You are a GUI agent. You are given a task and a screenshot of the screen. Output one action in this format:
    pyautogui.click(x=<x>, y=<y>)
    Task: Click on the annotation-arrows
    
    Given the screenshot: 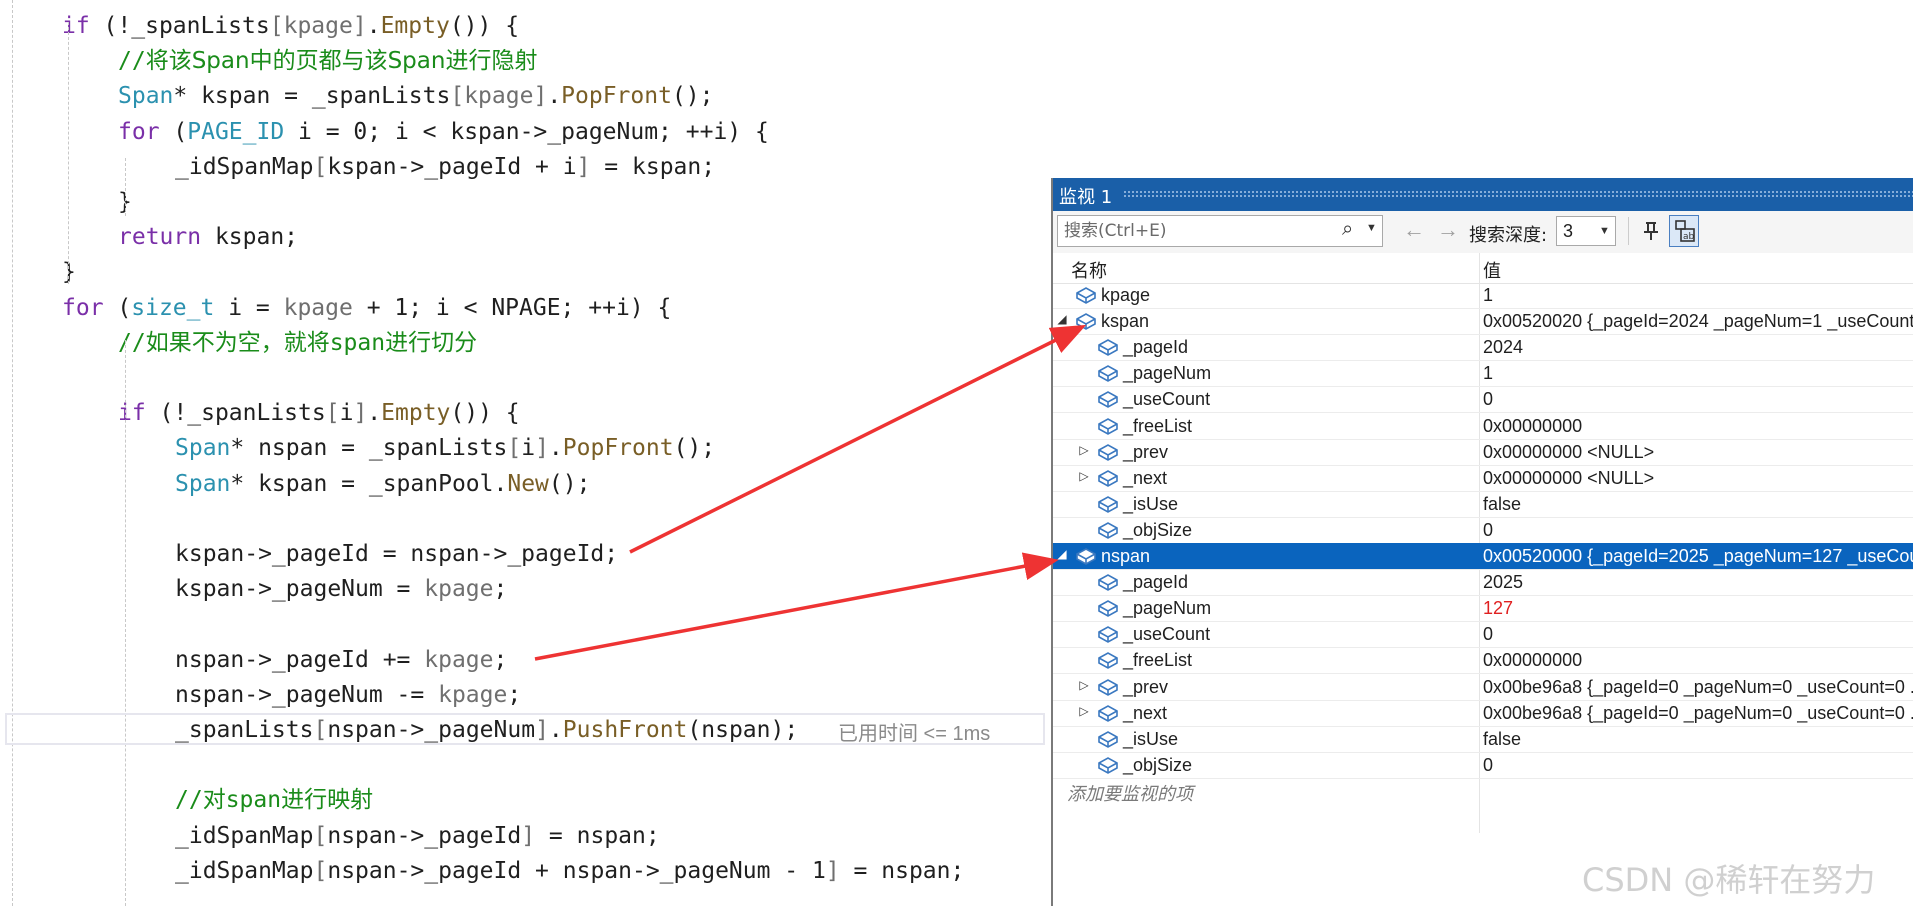 What is the action you would take?
    pyautogui.click(x=810, y=492)
    